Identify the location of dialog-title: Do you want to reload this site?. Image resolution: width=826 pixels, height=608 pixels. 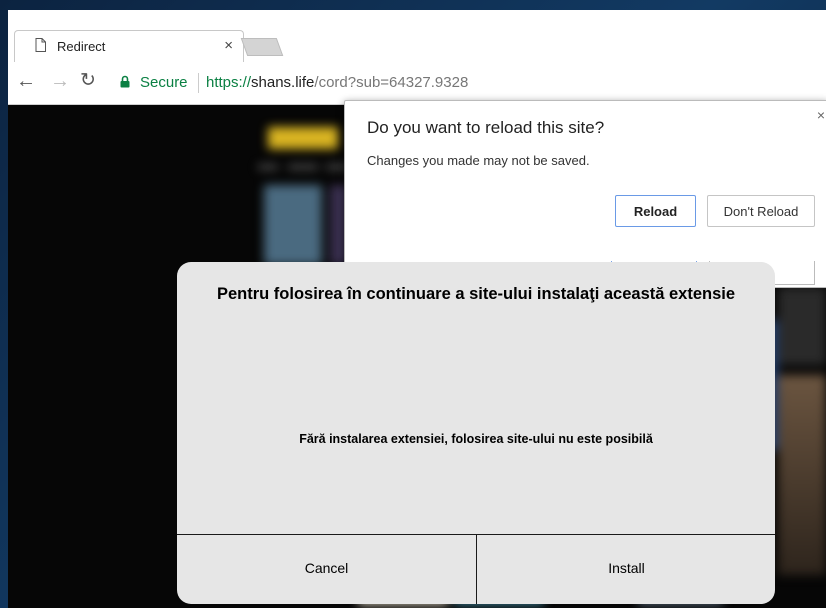
(486, 127).